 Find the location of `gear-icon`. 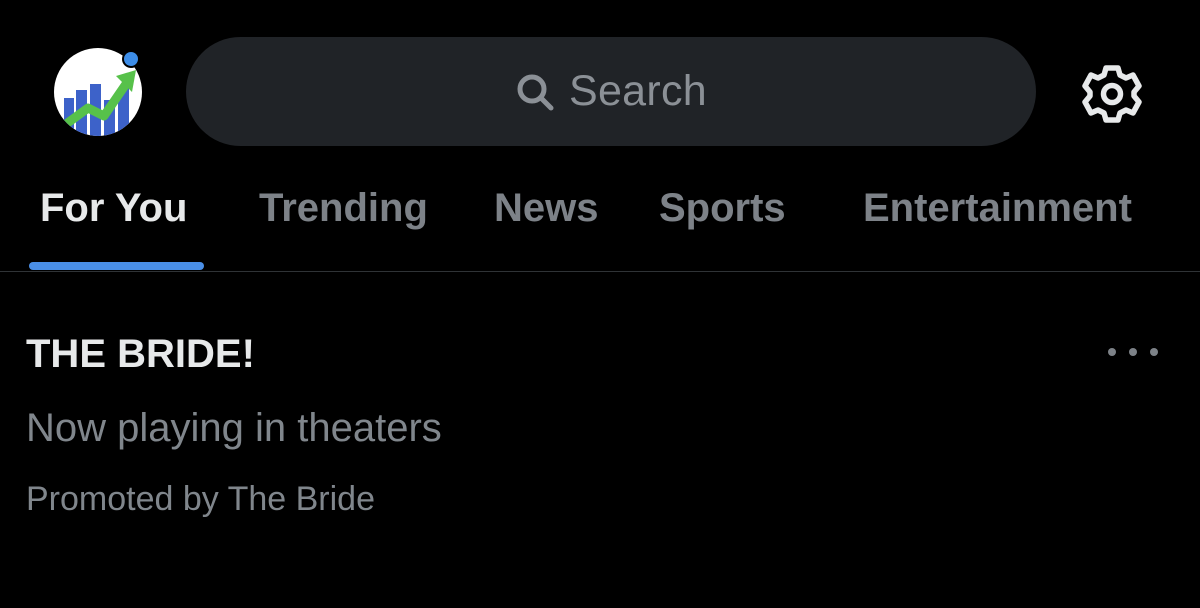

gear-icon is located at coordinates (1112, 94).